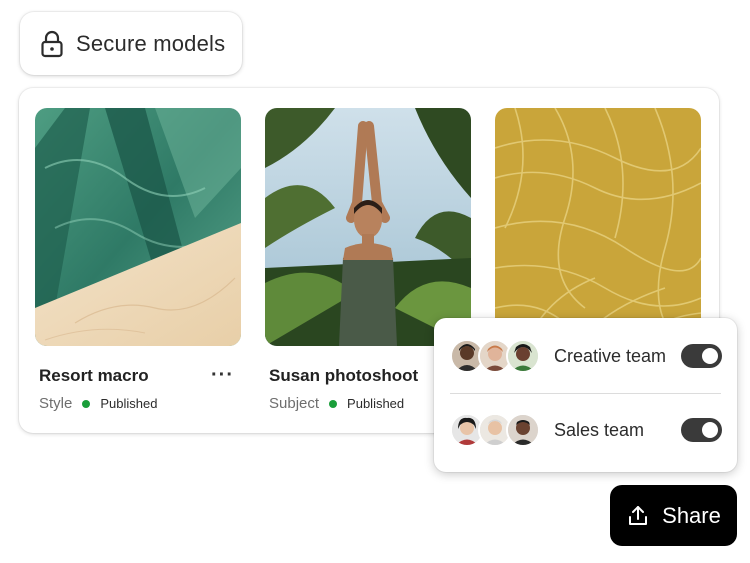 The height and width of the screenshot is (563, 750). What do you see at coordinates (599, 429) in the screenshot?
I see `team-name: Sales team` at bounding box center [599, 429].